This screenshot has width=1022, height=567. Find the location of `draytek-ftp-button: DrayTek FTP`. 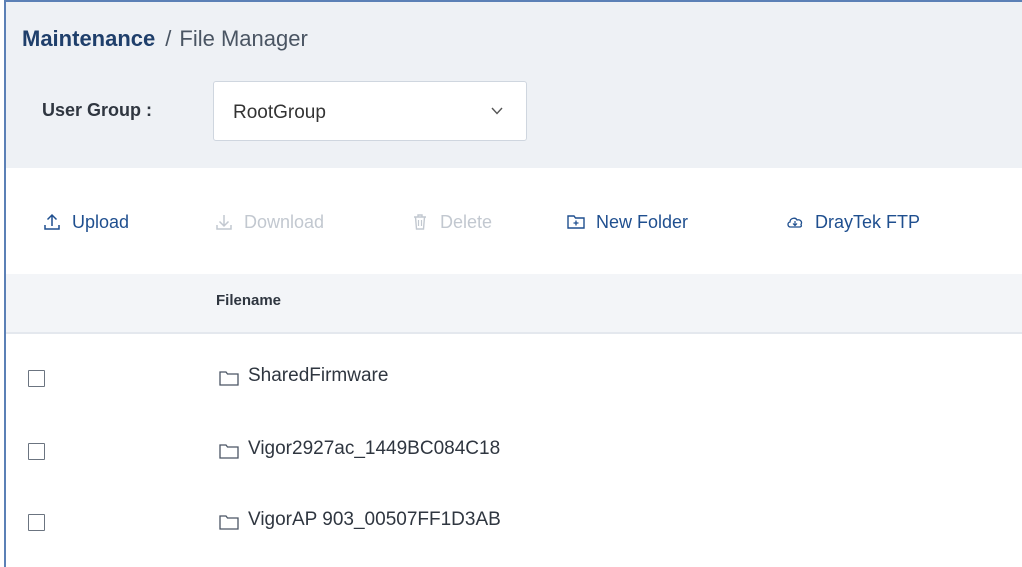

draytek-ftp-button: DrayTek FTP is located at coordinates (852, 222).